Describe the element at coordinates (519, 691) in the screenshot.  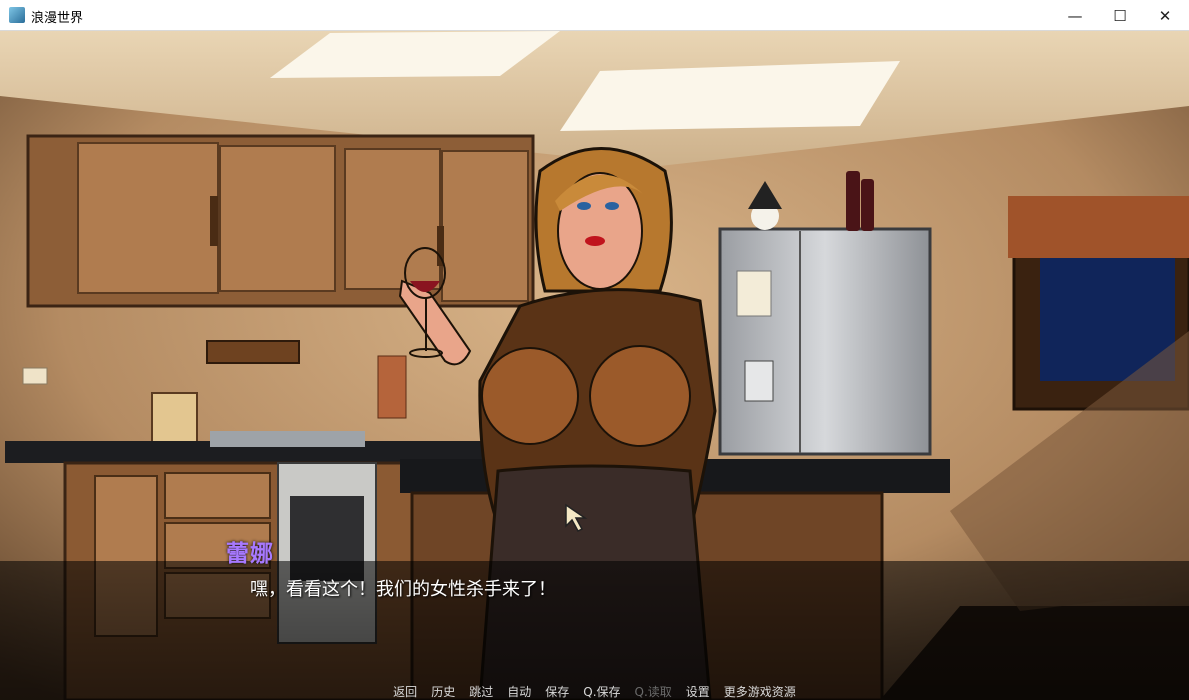
I see `auto-button: 自动` at that location.